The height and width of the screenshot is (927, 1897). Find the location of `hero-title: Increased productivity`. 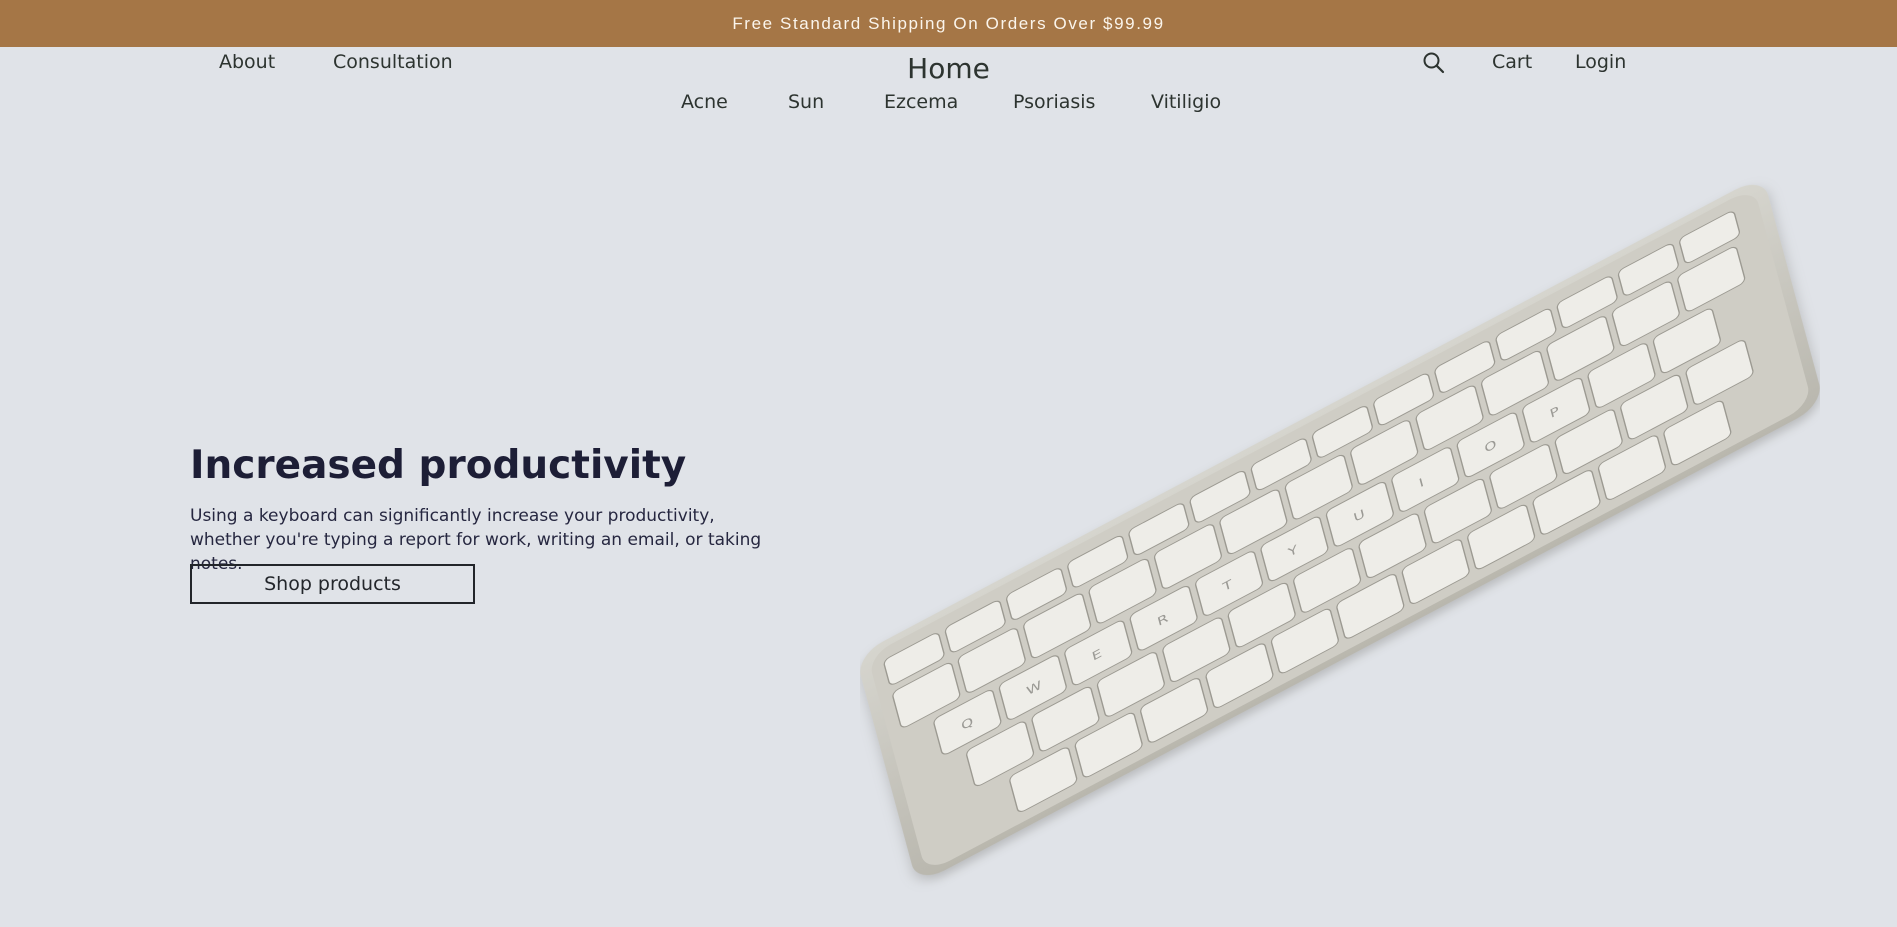

hero-title: Increased productivity is located at coordinates (438, 465).